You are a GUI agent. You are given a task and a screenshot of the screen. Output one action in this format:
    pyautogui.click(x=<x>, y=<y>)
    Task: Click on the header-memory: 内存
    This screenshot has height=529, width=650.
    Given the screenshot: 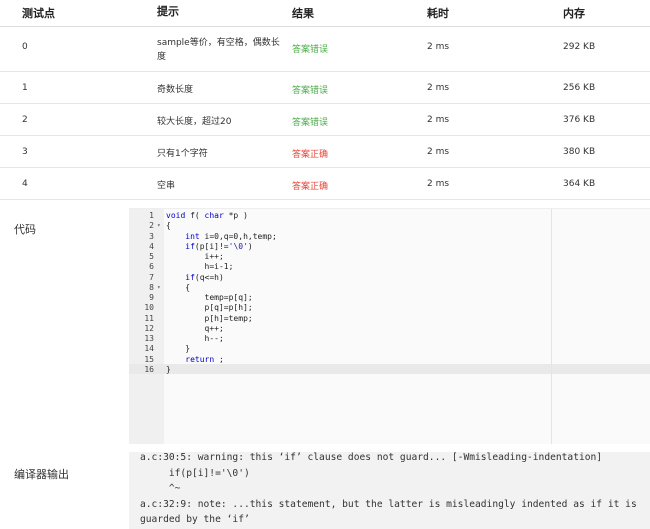 What is the action you would take?
    pyautogui.click(x=574, y=13)
    